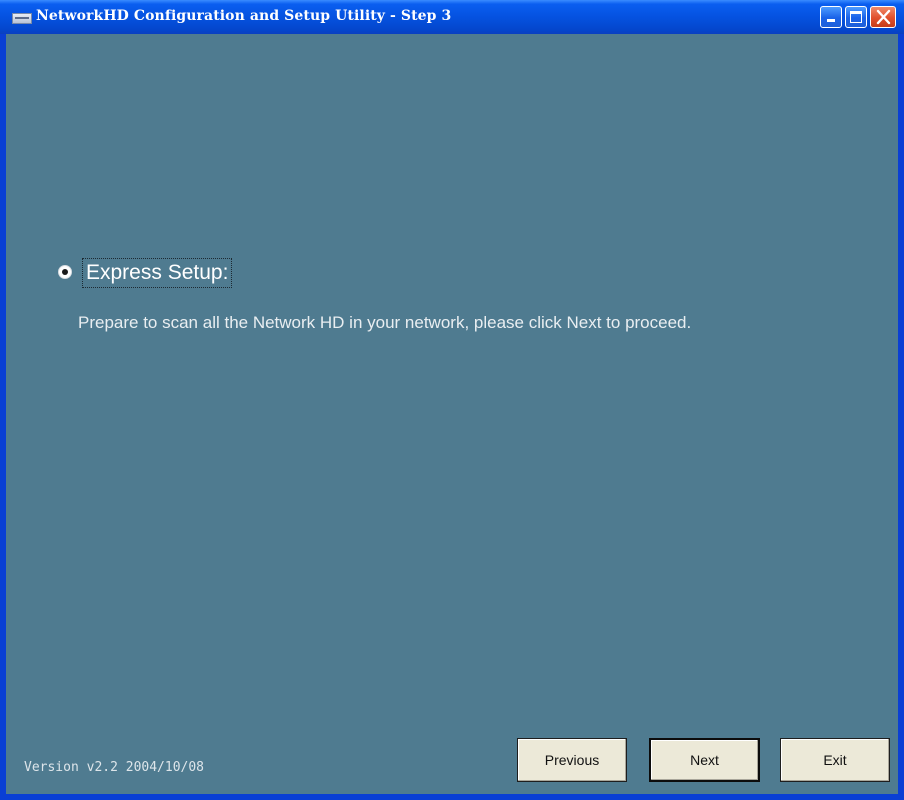  Describe the element at coordinates (831, 20) in the screenshot. I see `minimize-icon` at that location.